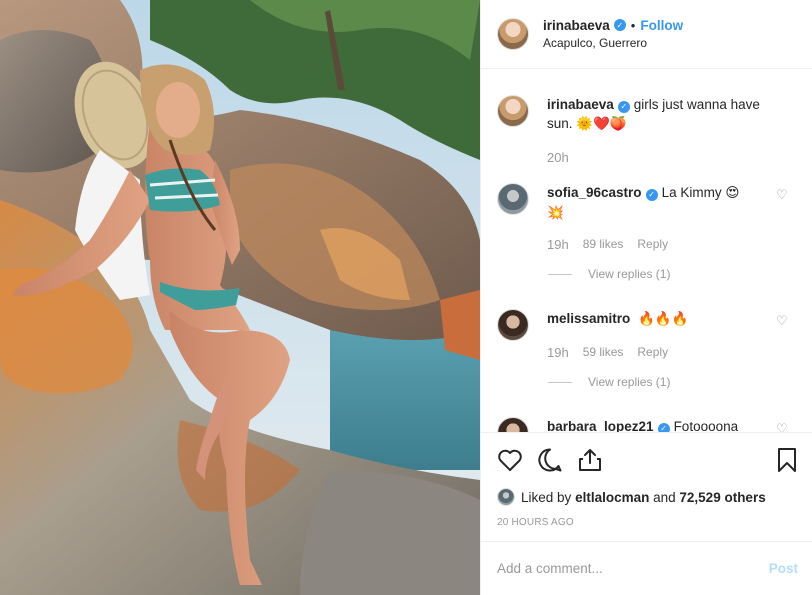 The width and height of the screenshot is (812, 595). What do you see at coordinates (663, 319) in the screenshot?
I see `comment-emojis: 🔥🔥🔥` at bounding box center [663, 319].